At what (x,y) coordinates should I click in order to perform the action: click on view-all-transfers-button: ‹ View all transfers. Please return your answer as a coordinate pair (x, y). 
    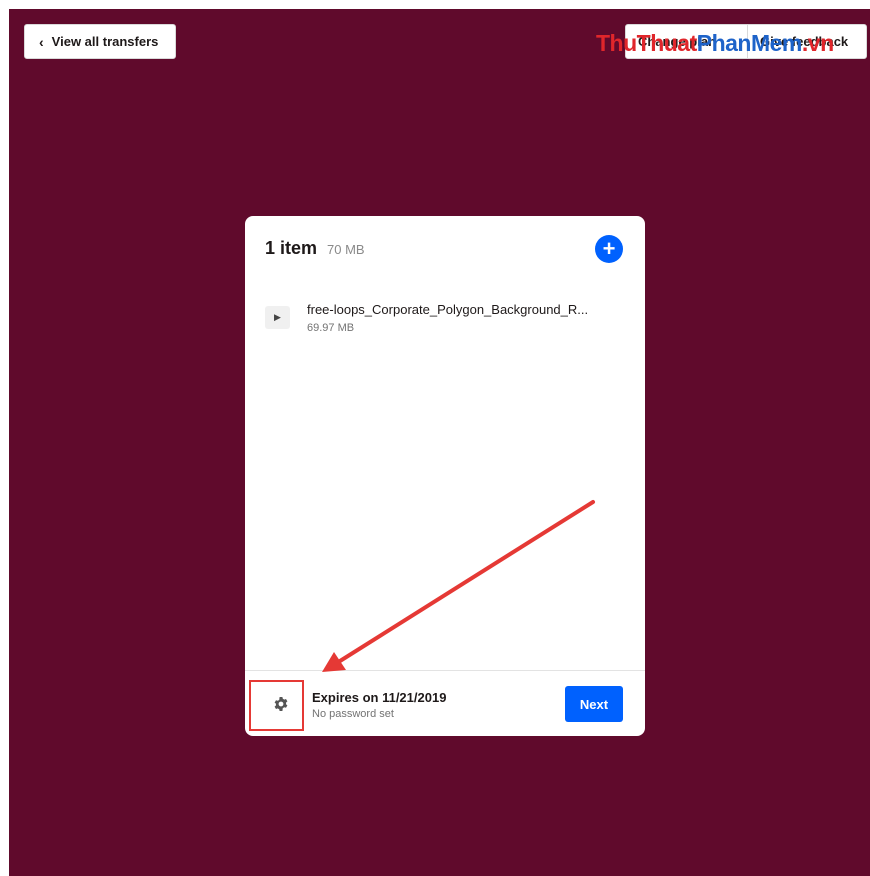
    Looking at the image, I should click on (100, 41).